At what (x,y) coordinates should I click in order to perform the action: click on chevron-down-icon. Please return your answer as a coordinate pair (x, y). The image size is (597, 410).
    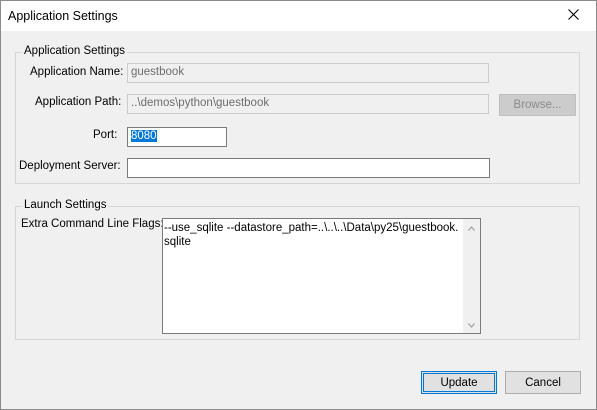
    Looking at the image, I should click on (471, 325).